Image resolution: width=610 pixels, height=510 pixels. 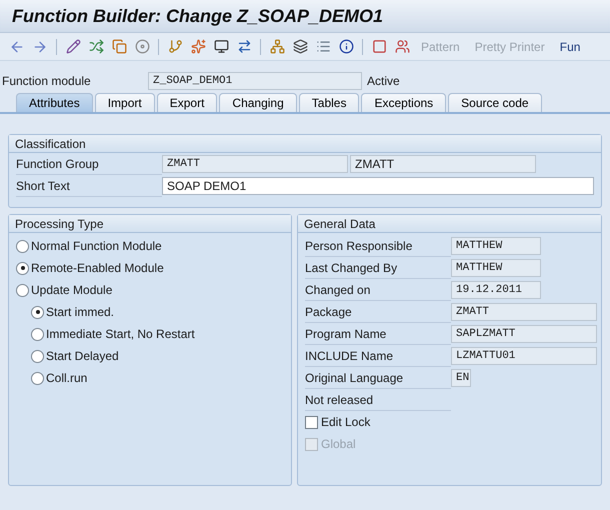 I want to click on tab: Exceptions, so click(x=403, y=102).